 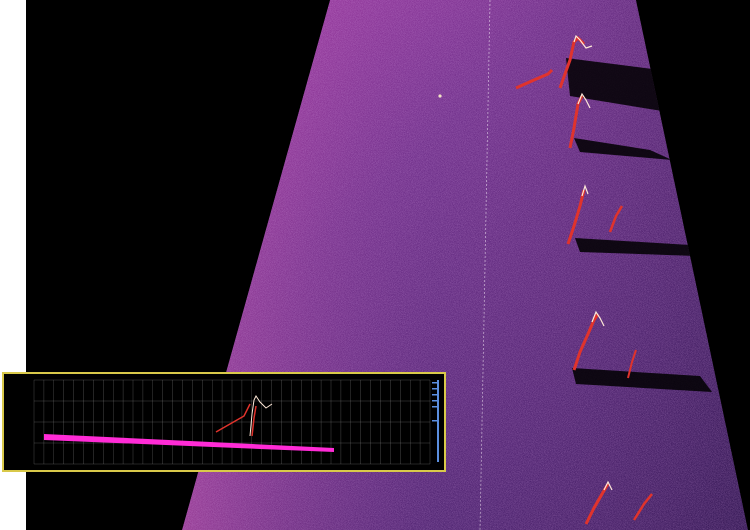 I want to click on inset-echo, so click(x=244, y=416).